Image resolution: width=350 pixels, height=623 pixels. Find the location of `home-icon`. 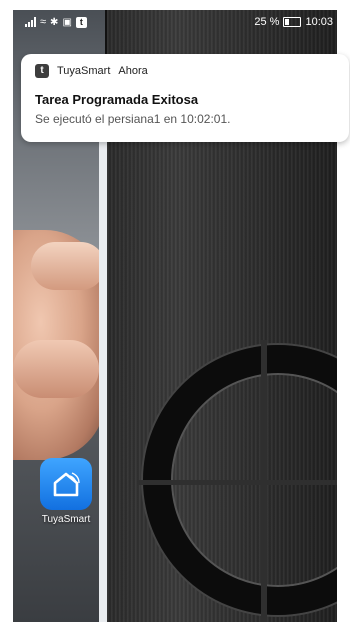

home-icon is located at coordinates (66, 484).